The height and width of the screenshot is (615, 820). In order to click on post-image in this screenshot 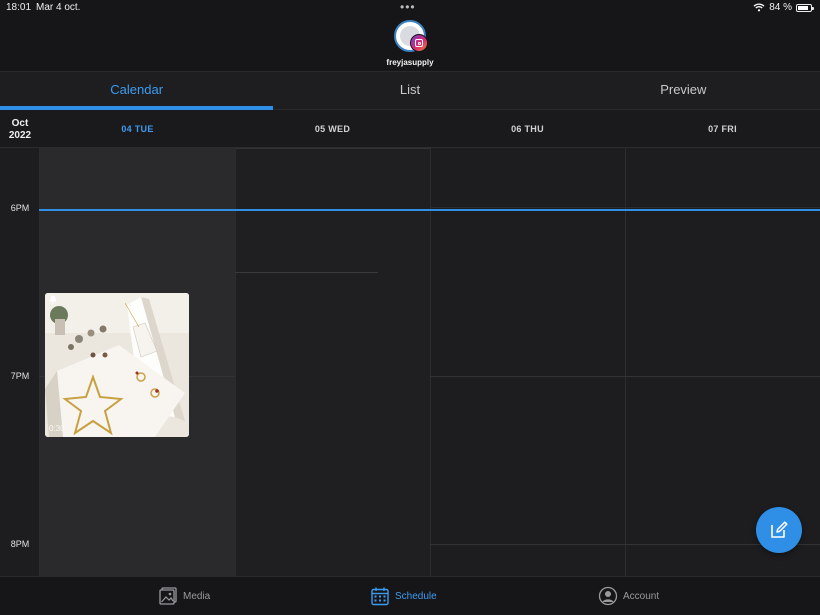, I will do `click(117, 365)`.